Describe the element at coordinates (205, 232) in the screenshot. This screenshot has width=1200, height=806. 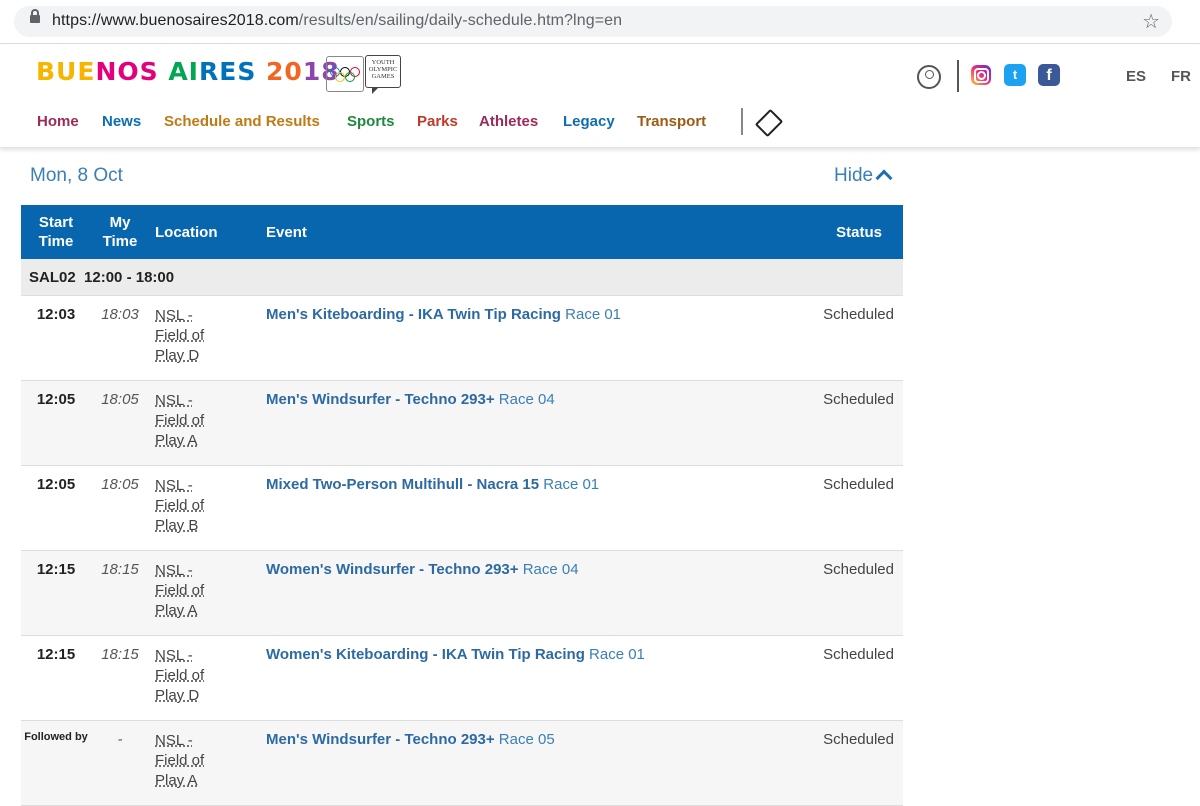
I see `col-location: Location` at that location.